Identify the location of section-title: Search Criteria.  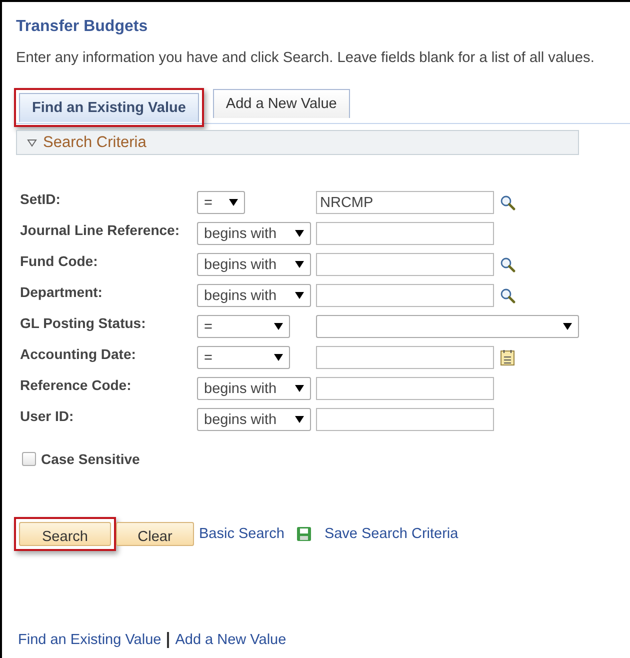
(94, 143).